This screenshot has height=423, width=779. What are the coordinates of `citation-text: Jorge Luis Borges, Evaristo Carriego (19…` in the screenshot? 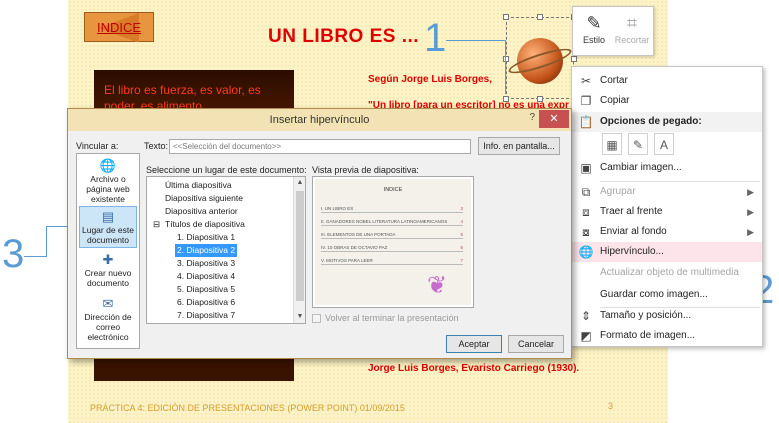 It's located at (474, 368).